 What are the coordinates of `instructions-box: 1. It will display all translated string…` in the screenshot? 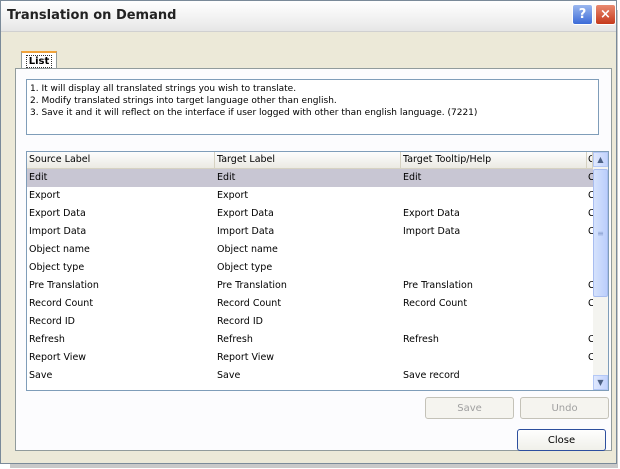 It's located at (312, 107).